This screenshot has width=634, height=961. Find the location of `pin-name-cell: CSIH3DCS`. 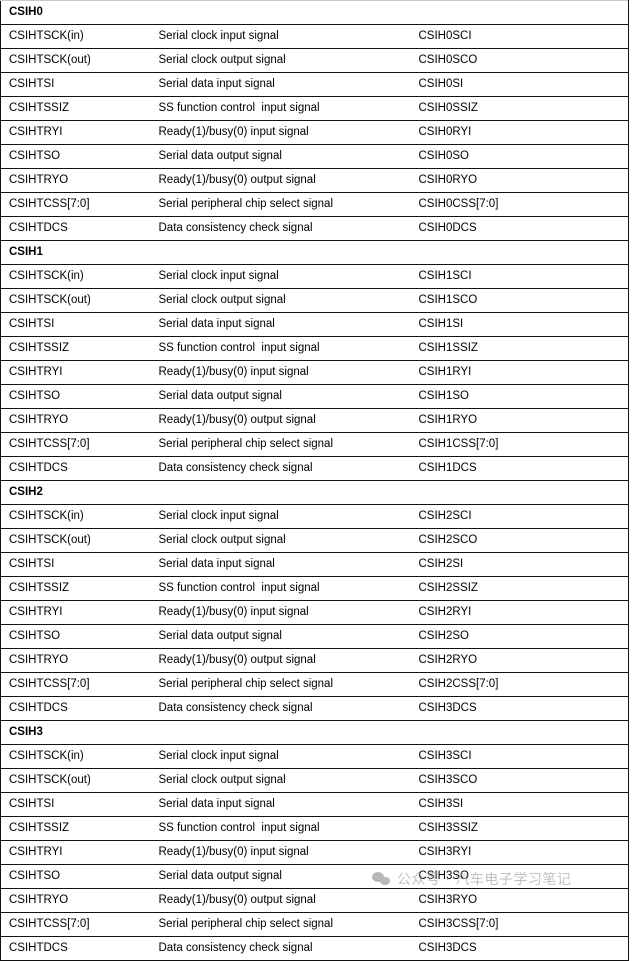

pin-name-cell: CSIH3DCS is located at coordinates (519, 708).